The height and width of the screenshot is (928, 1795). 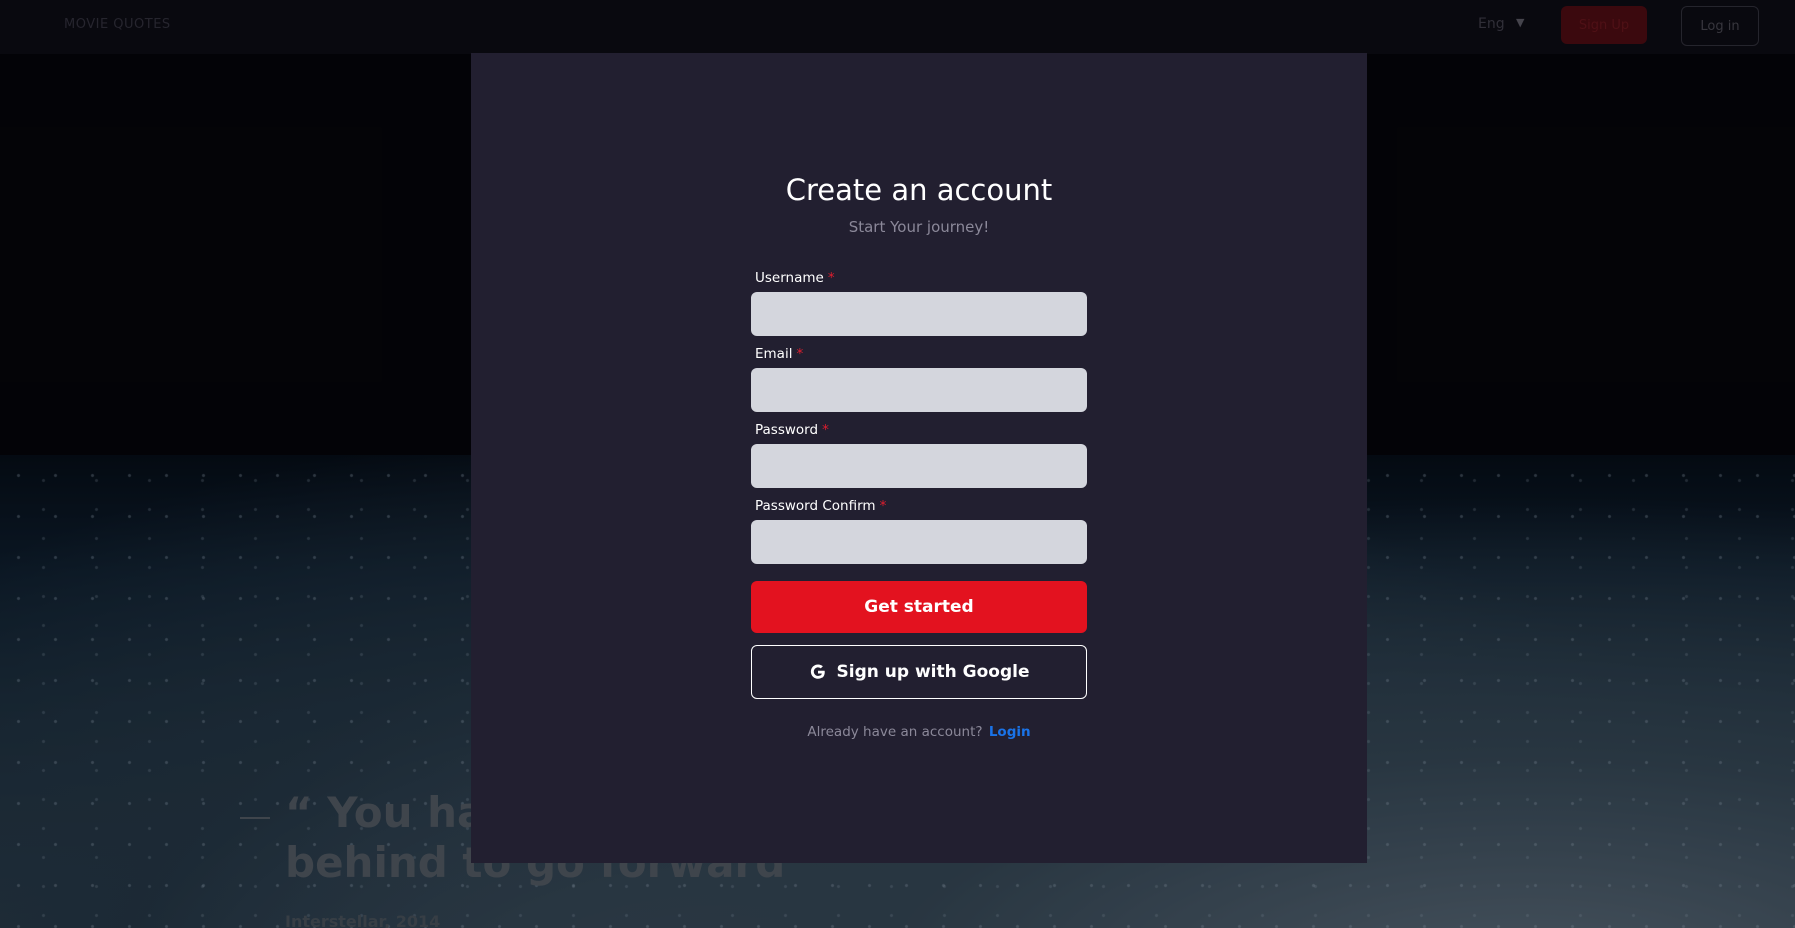 I want to click on email-input, so click(x=919, y=390).